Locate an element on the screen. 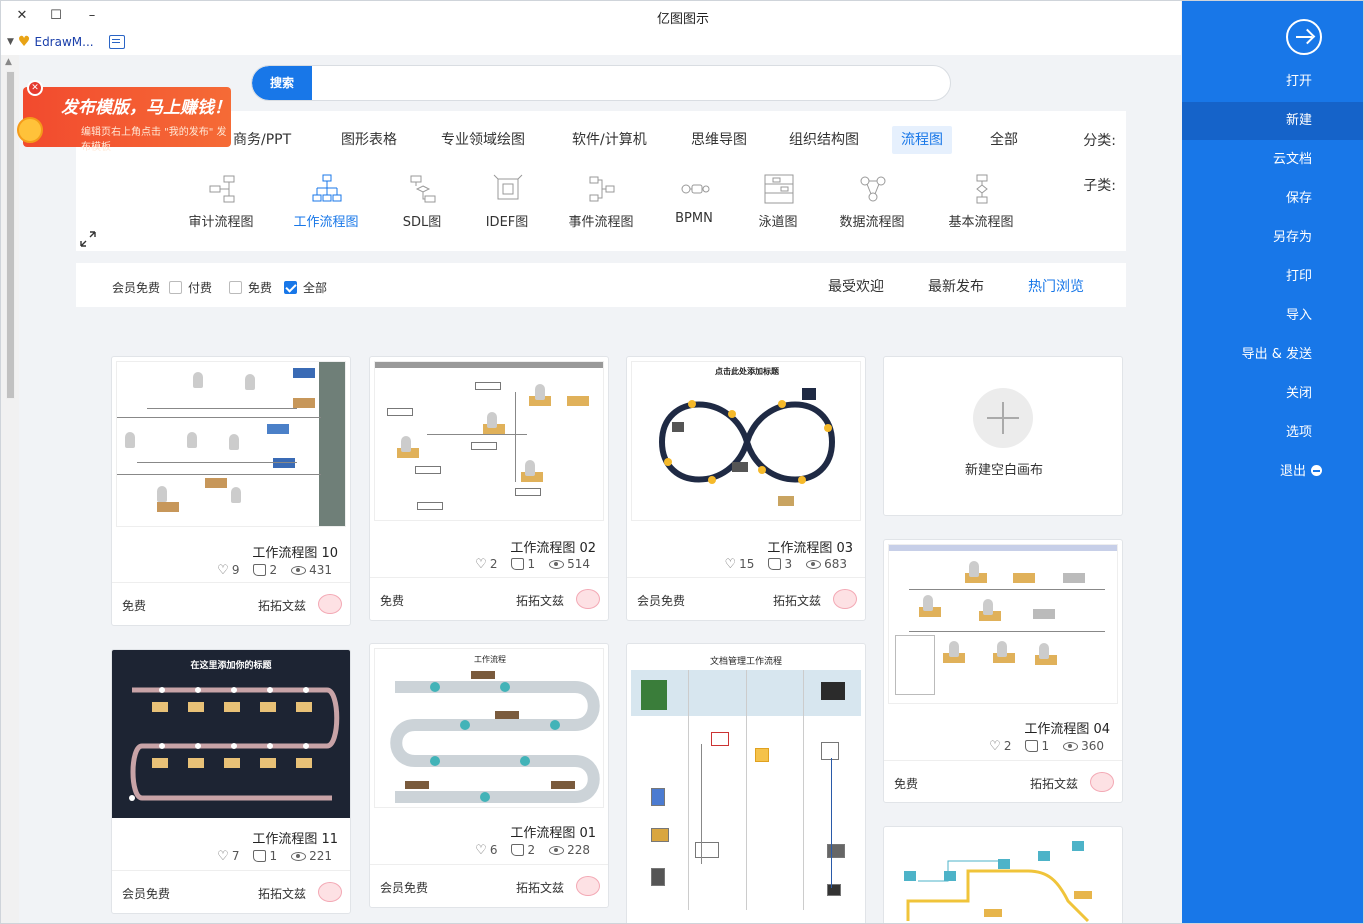 The image size is (1364, 924). template-thumbnail: 文档管理工作流程 is located at coordinates (746, 785).